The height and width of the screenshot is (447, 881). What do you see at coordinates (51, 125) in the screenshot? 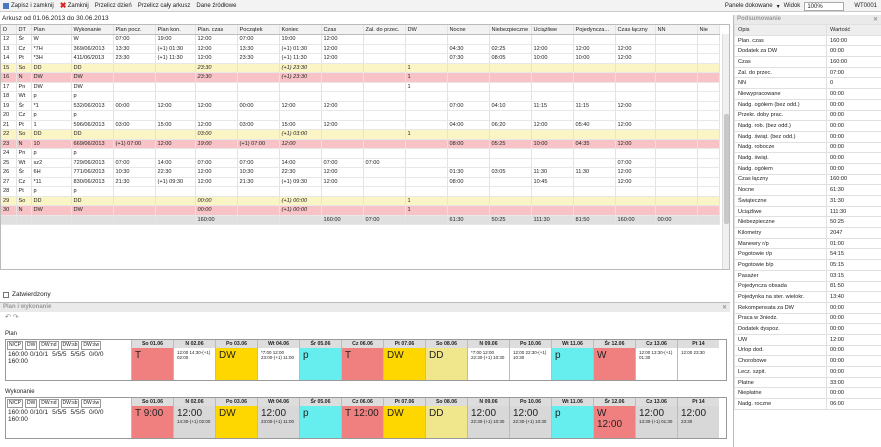
I see `table-cell: 1` at bounding box center [51, 125].